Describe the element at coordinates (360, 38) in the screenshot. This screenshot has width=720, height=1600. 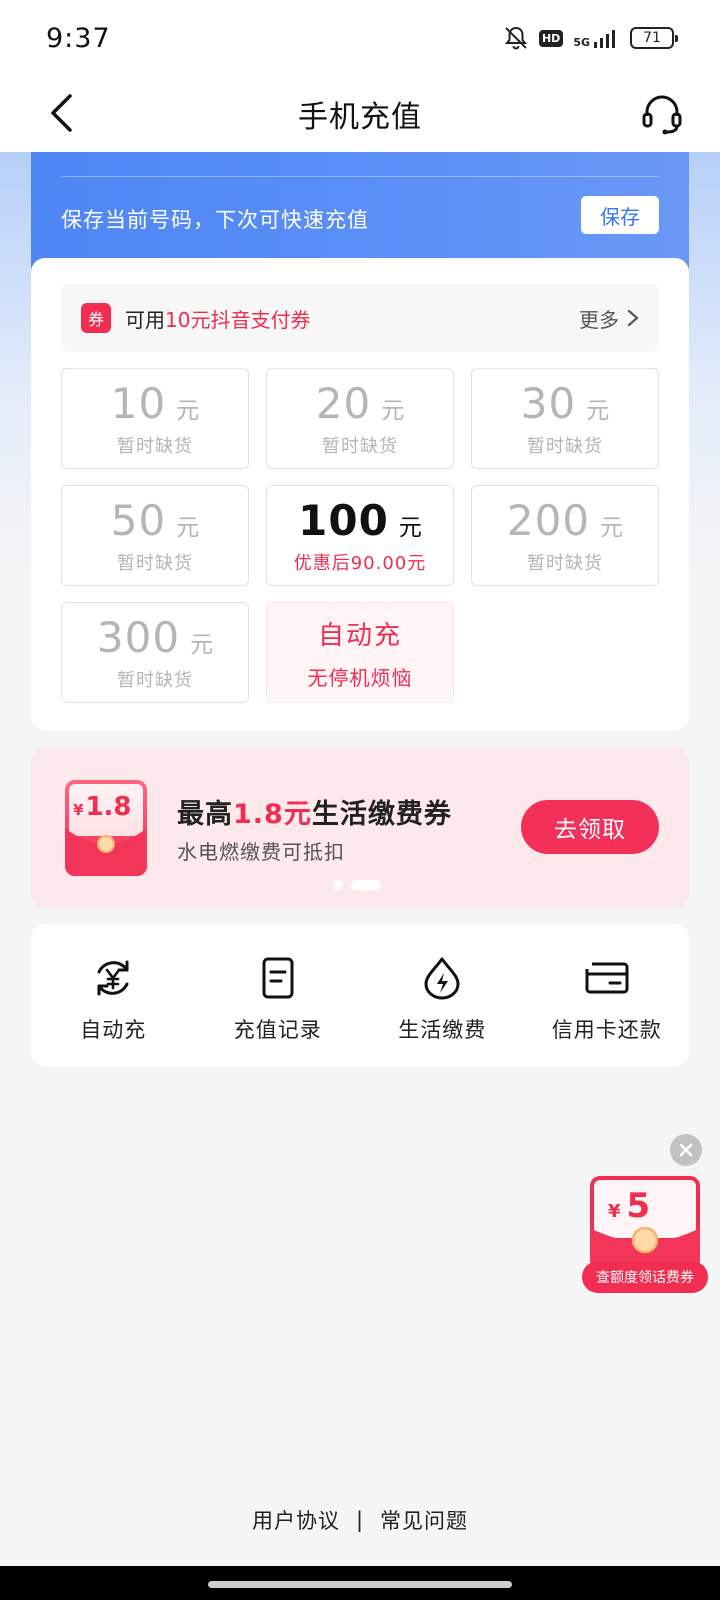
I see `status-bar: 9:37 HD 5G 71` at that location.